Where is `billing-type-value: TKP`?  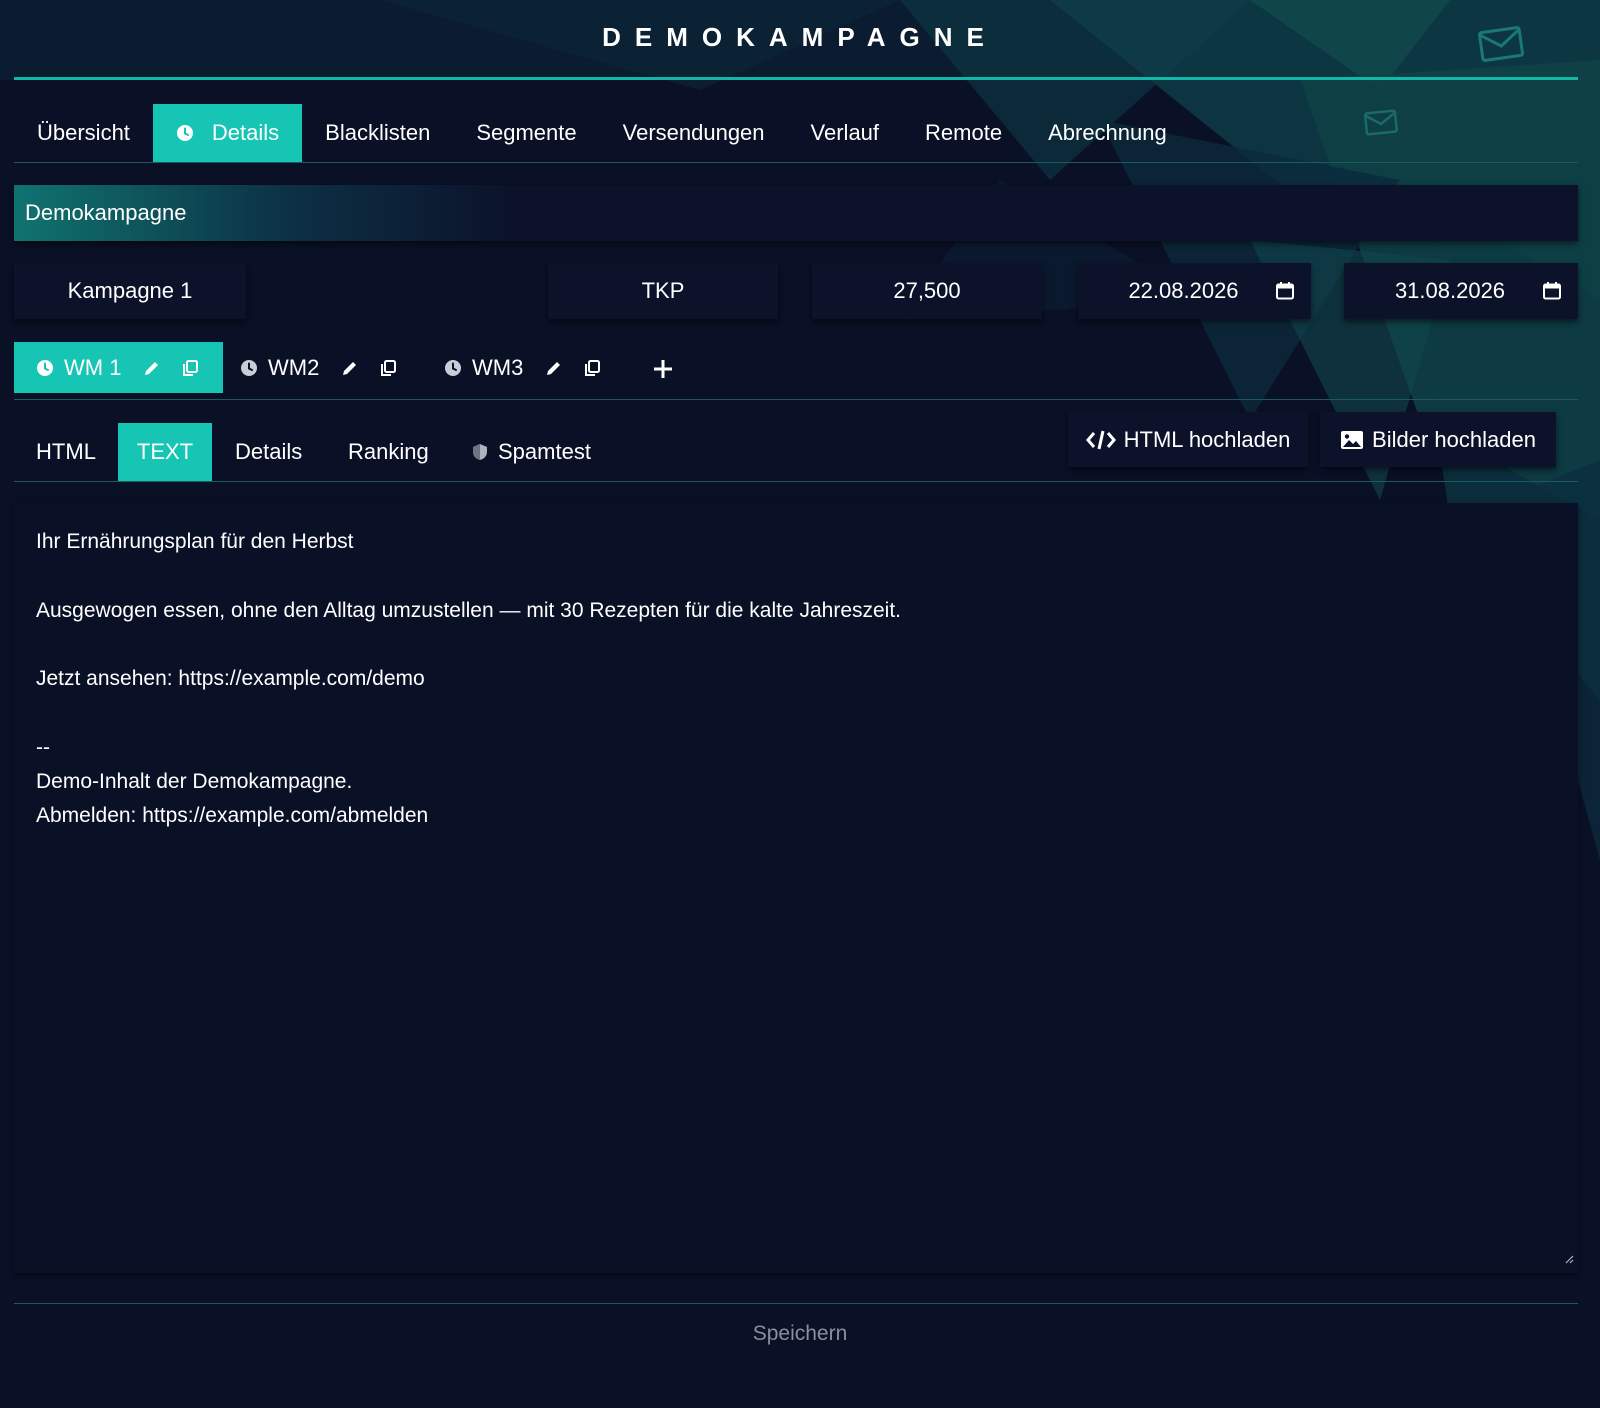
billing-type-value: TKP is located at coordinates (663, 290).